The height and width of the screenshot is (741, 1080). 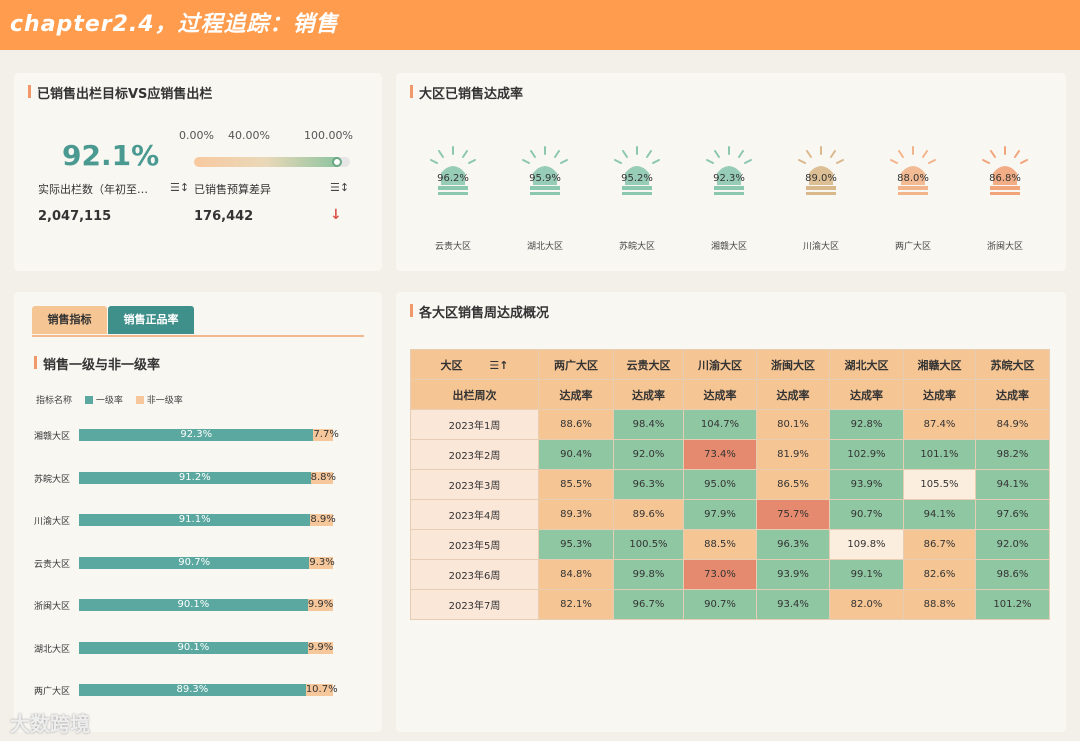 I want to click on week-cell: 2023年7周, so click(x=474, y=604).